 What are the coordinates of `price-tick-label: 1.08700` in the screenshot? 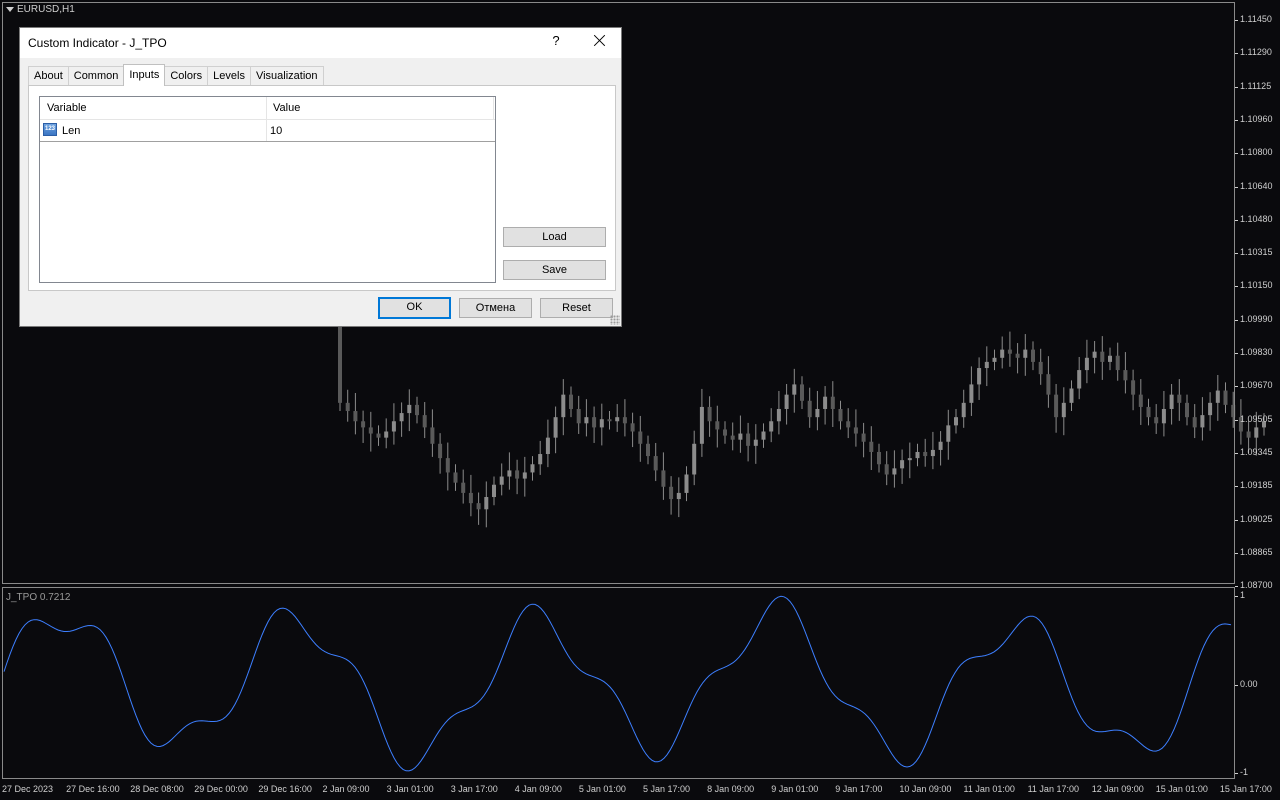 It's located at (1254, 585).